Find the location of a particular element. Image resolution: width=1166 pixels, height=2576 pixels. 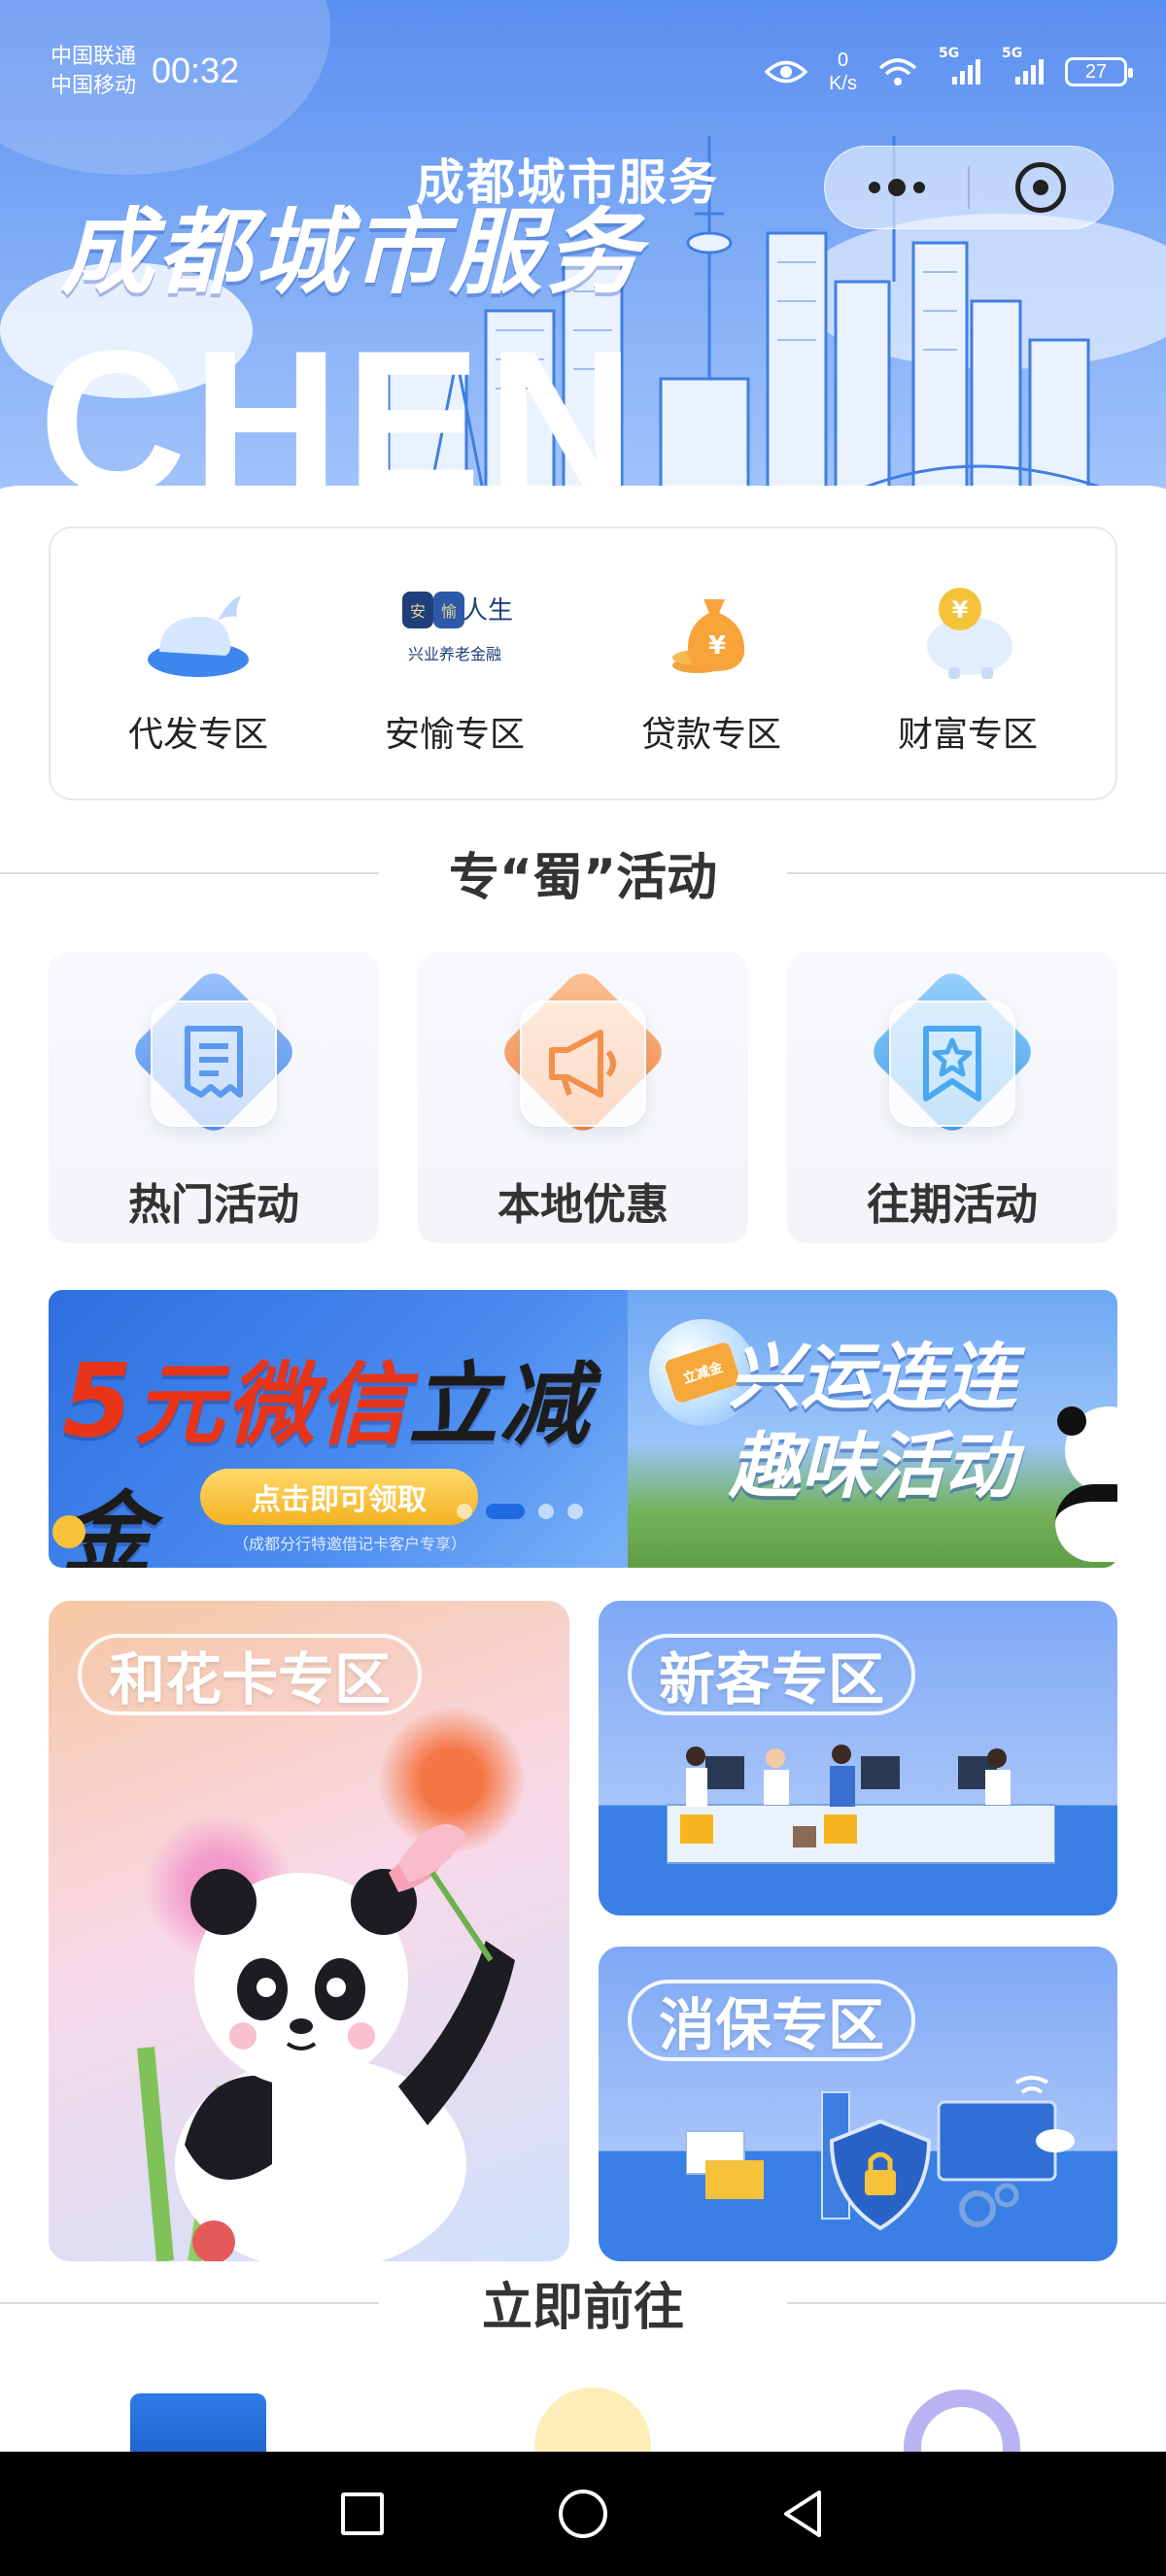

section-title: 专“蜀”活动 is located at coordinates (583, 877).